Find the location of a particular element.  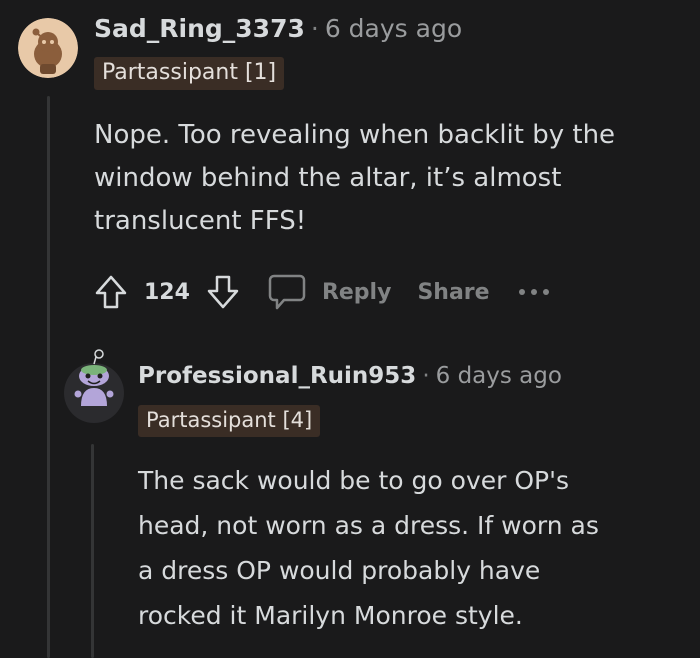

comment-body-line: rocked it Marilyn Monroe style. is located at coordinates (330, 615).